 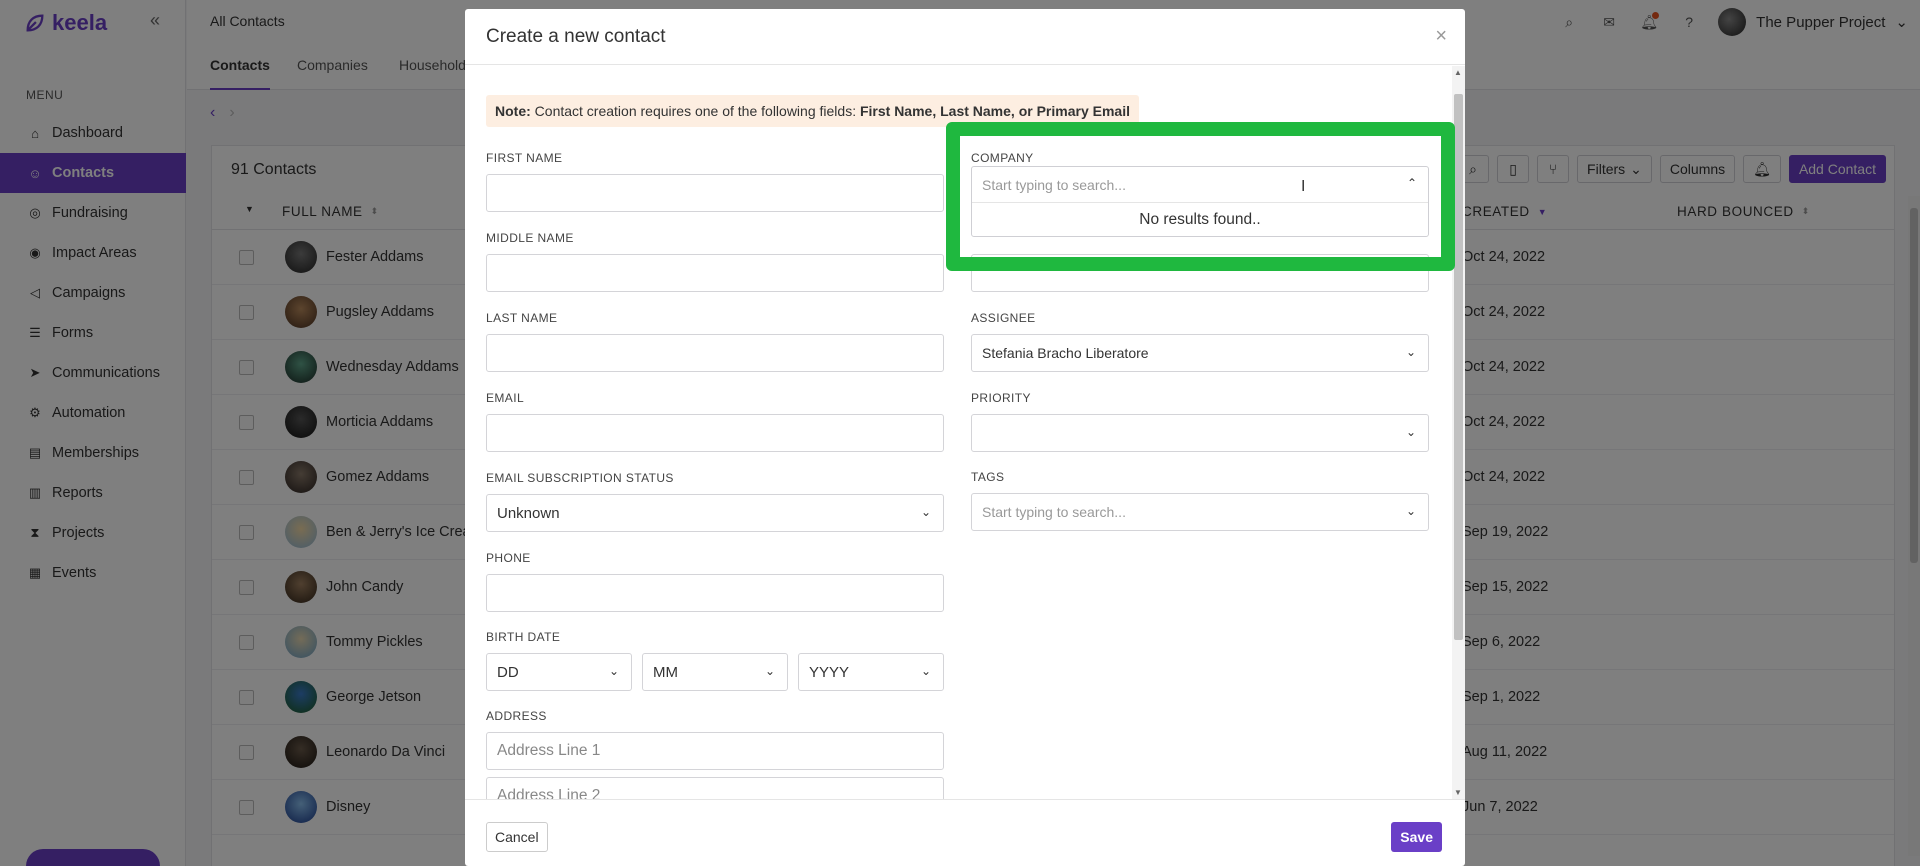 What do you see at coordinates (1001, 398) in the screenshot?
I see `priority-label: PRIORITY` at bounding box center [1001, 398].